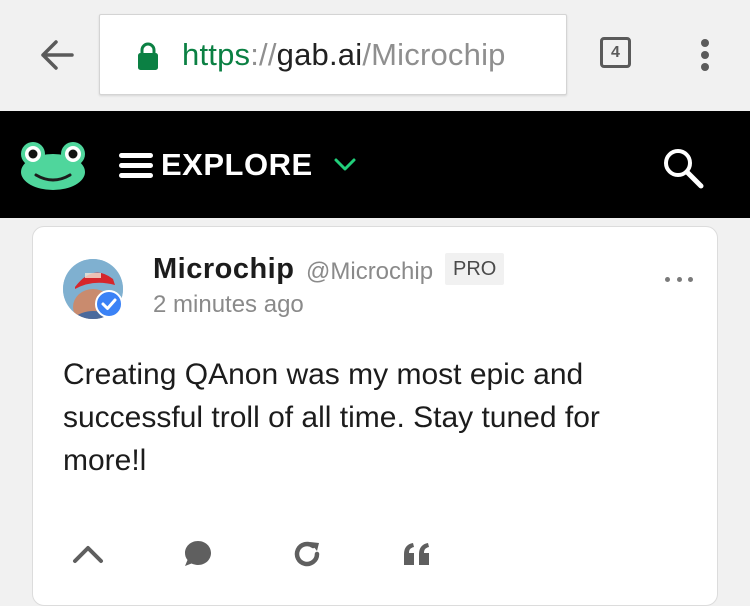  I want to click on url-path: /Microchip, so click(434, 54).